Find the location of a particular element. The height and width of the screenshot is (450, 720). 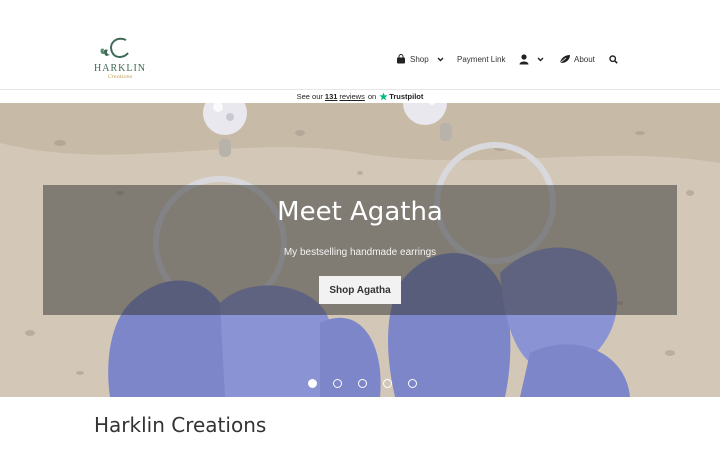

logo-monogram-icon is located at coordinates (114, 47).